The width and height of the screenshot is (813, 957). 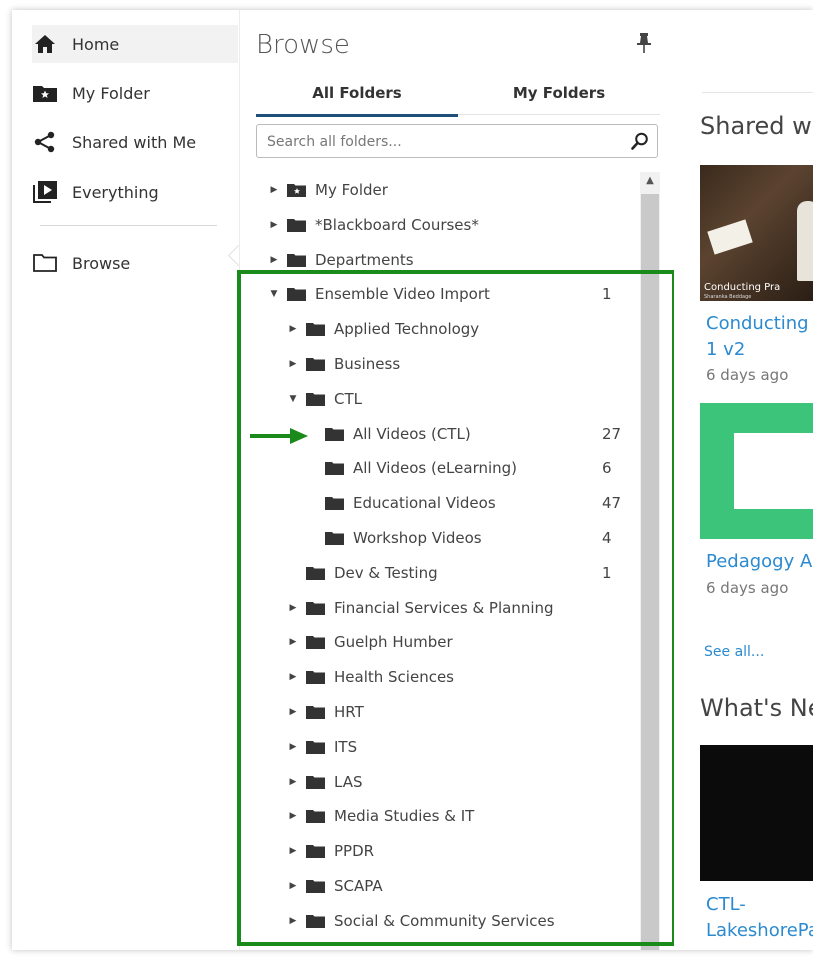 What do you see at coordinates (559, 97) in the screenshot?
I see `tab-my-folders: My Folders` at bounding box center [559, 97].